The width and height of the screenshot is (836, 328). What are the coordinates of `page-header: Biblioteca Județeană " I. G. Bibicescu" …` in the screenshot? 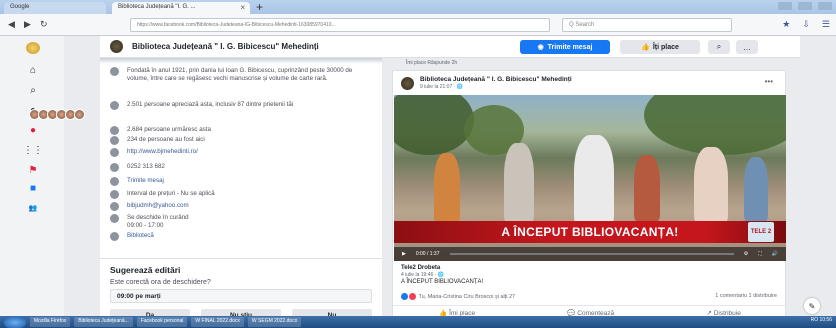 It's located at (450, 47).